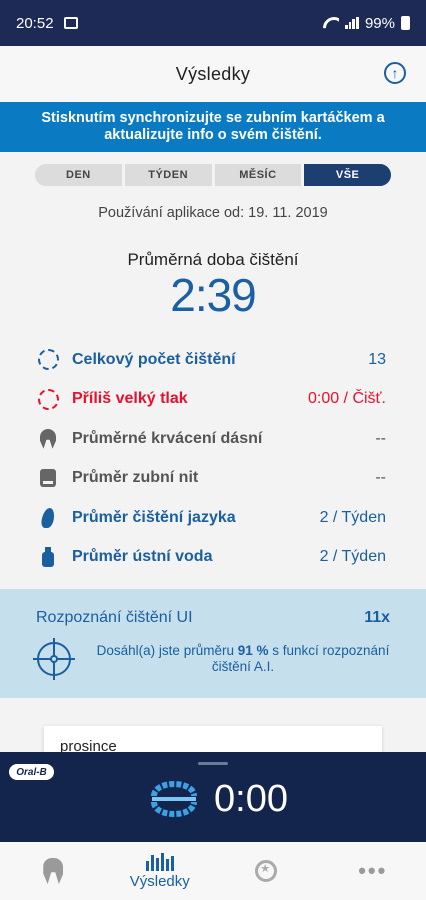  I want to click on average-time-label: Průměrná doba čištění, so click(213, 259).